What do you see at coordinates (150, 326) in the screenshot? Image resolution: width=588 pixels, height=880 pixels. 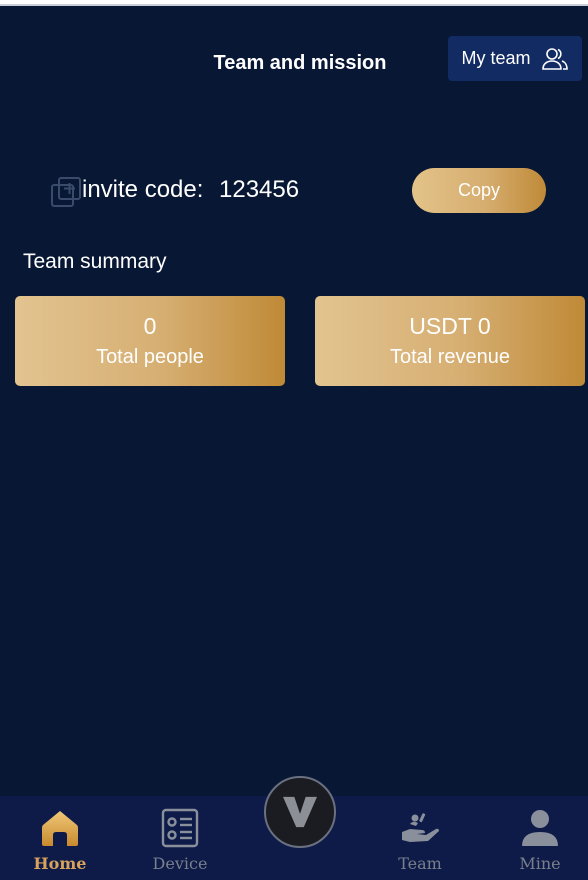 I see `total-people-value: 0` at bounding box center [150, 326].